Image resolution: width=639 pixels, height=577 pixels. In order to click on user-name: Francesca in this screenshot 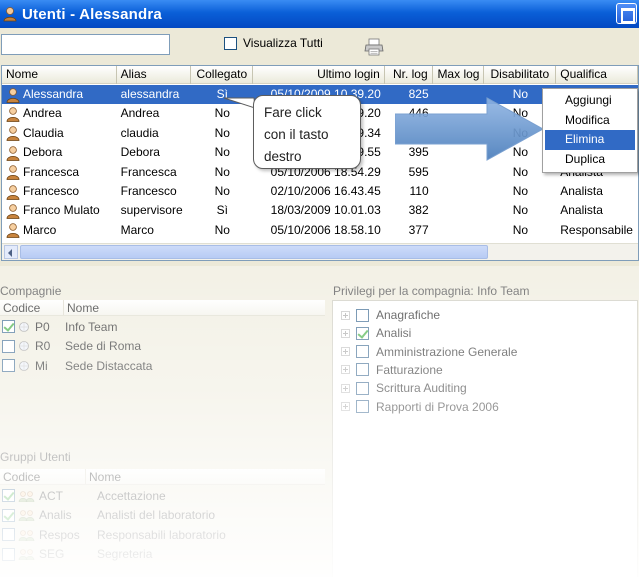, I will do `click(51, 171)`.